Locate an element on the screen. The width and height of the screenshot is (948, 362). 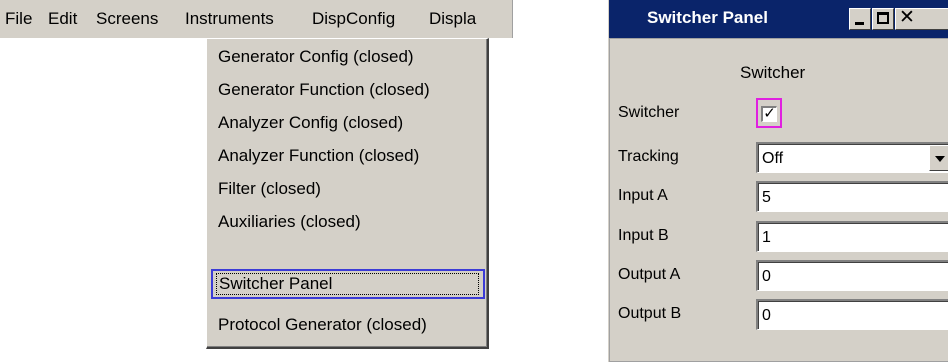
menu-item-generator-config: Generator Config (closed) is located at coordinates (348, 57).